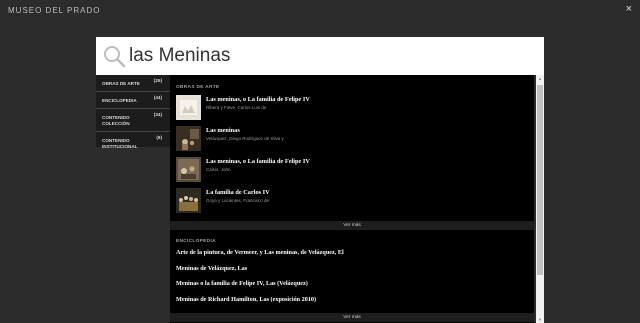 This screenshot has height=323, width=640. Describe the element at coordinates (540, 180) in the screenshot. I see `scroll-thumb` at that location.